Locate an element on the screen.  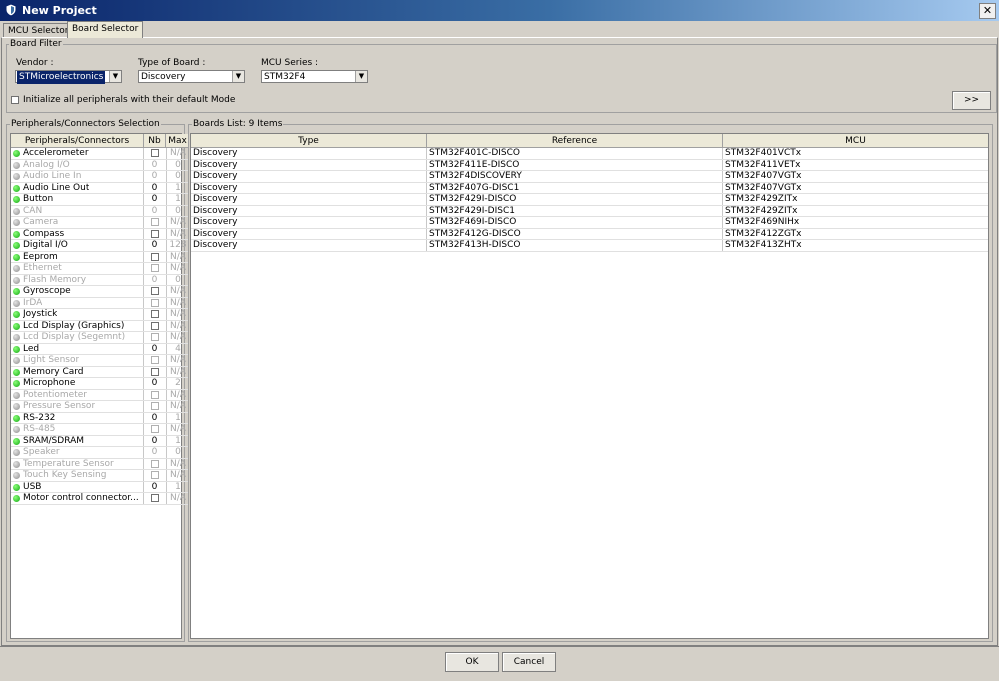
ok-button: OK is located at coordinates (472, 662).